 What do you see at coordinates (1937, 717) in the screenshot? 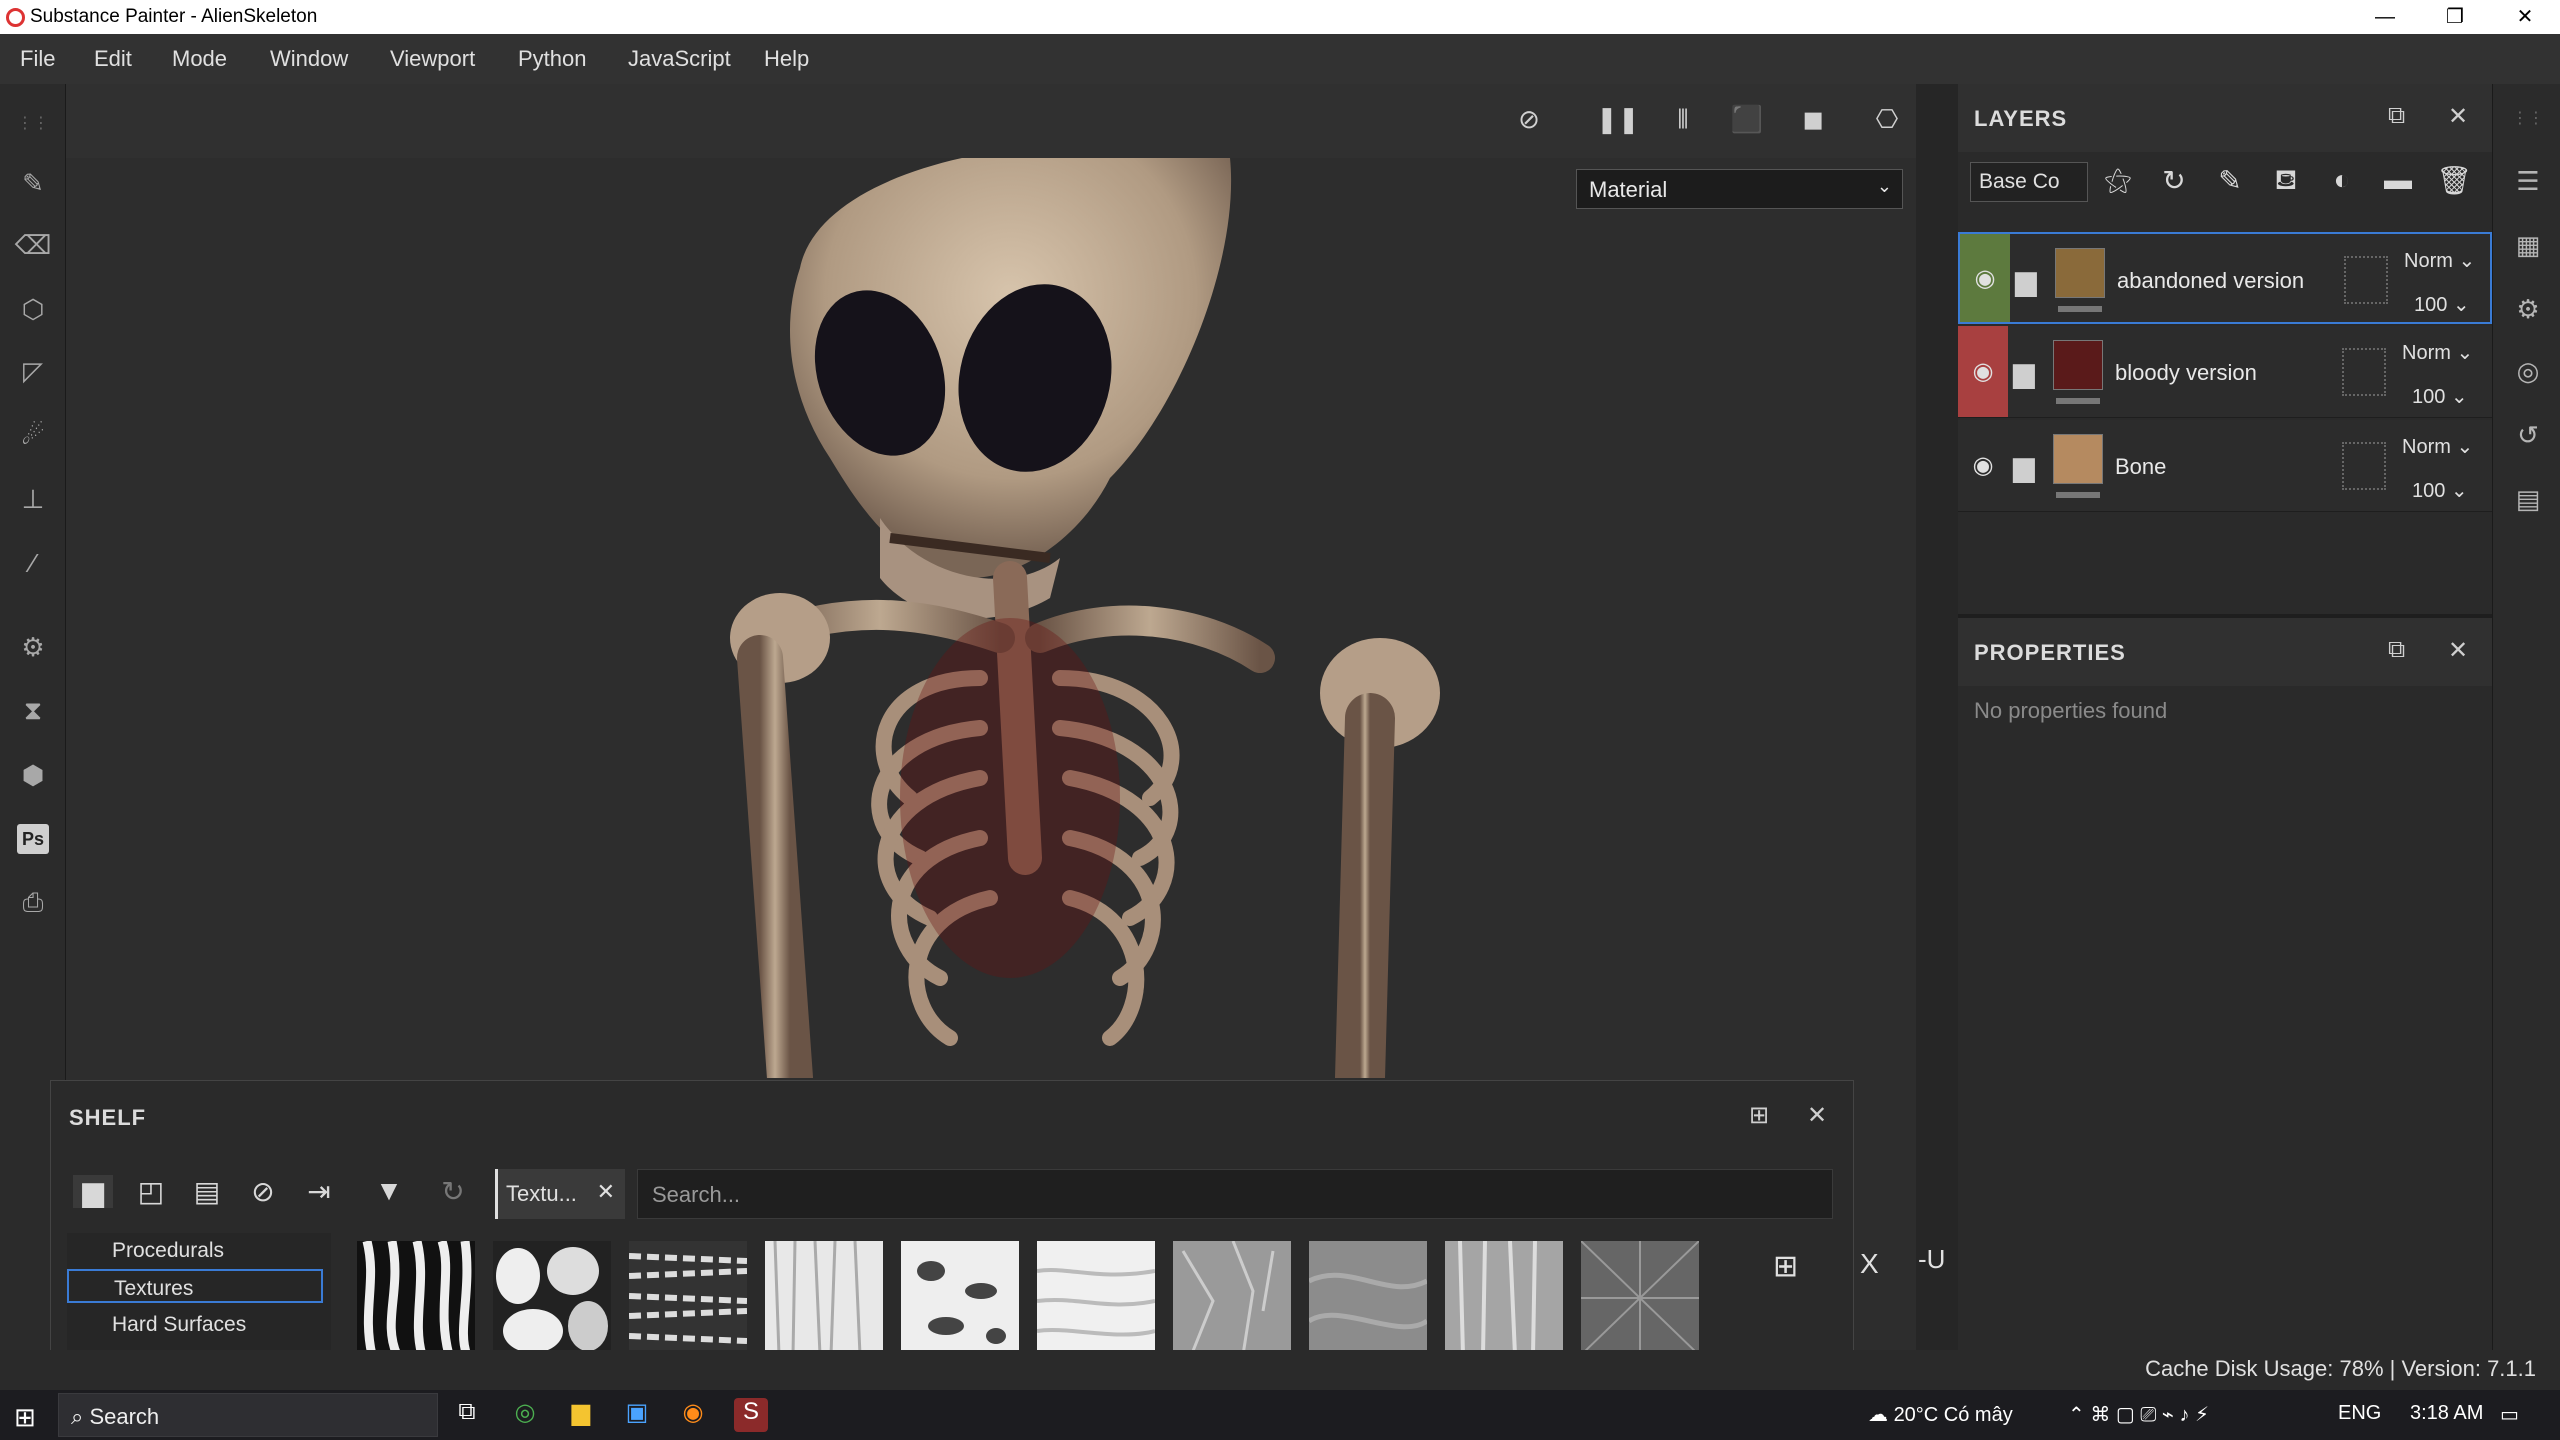
I see `viewport-split-2d` at bounding box center [1937, 717].